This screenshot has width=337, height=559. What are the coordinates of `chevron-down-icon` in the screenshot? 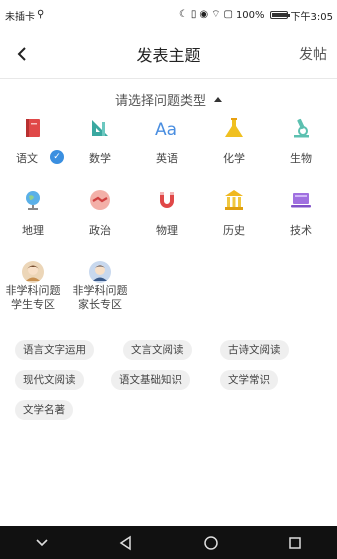 It's located at (42, 542).